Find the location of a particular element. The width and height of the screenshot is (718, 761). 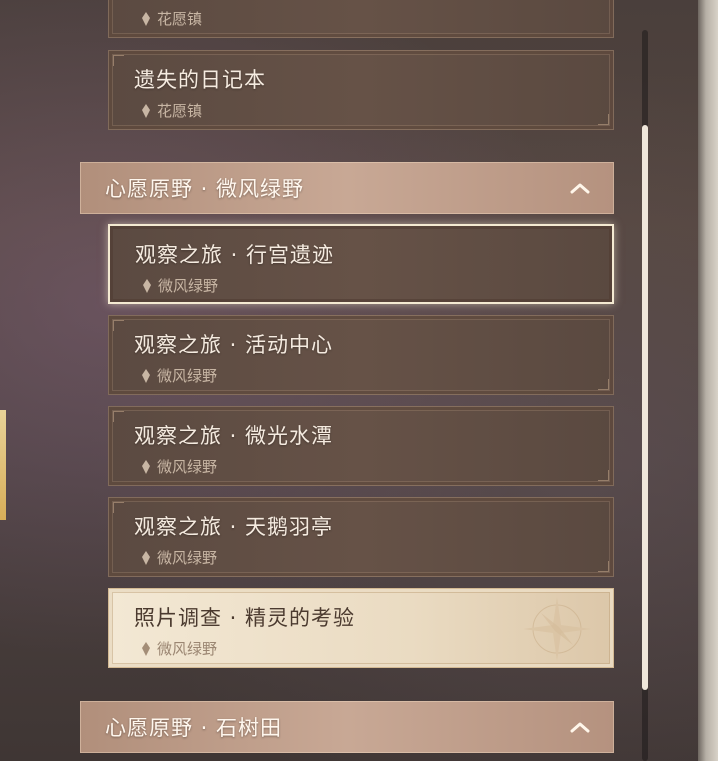

quest-title: 观察之旅 · 天鹅羽亭 is located at coordinates (234, 527).